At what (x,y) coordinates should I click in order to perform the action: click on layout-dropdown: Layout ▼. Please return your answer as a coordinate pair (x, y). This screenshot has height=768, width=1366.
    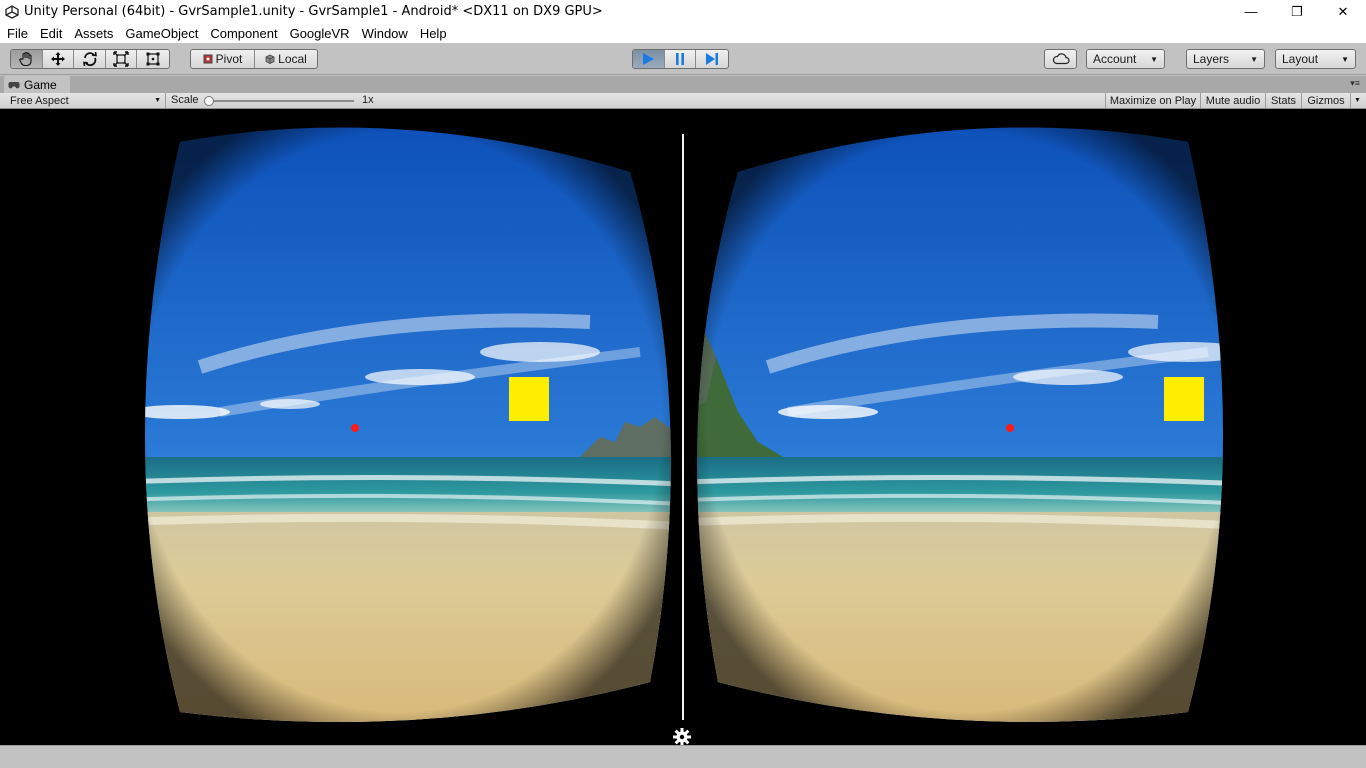
    Looking at the image, I should click on (1315, 59).